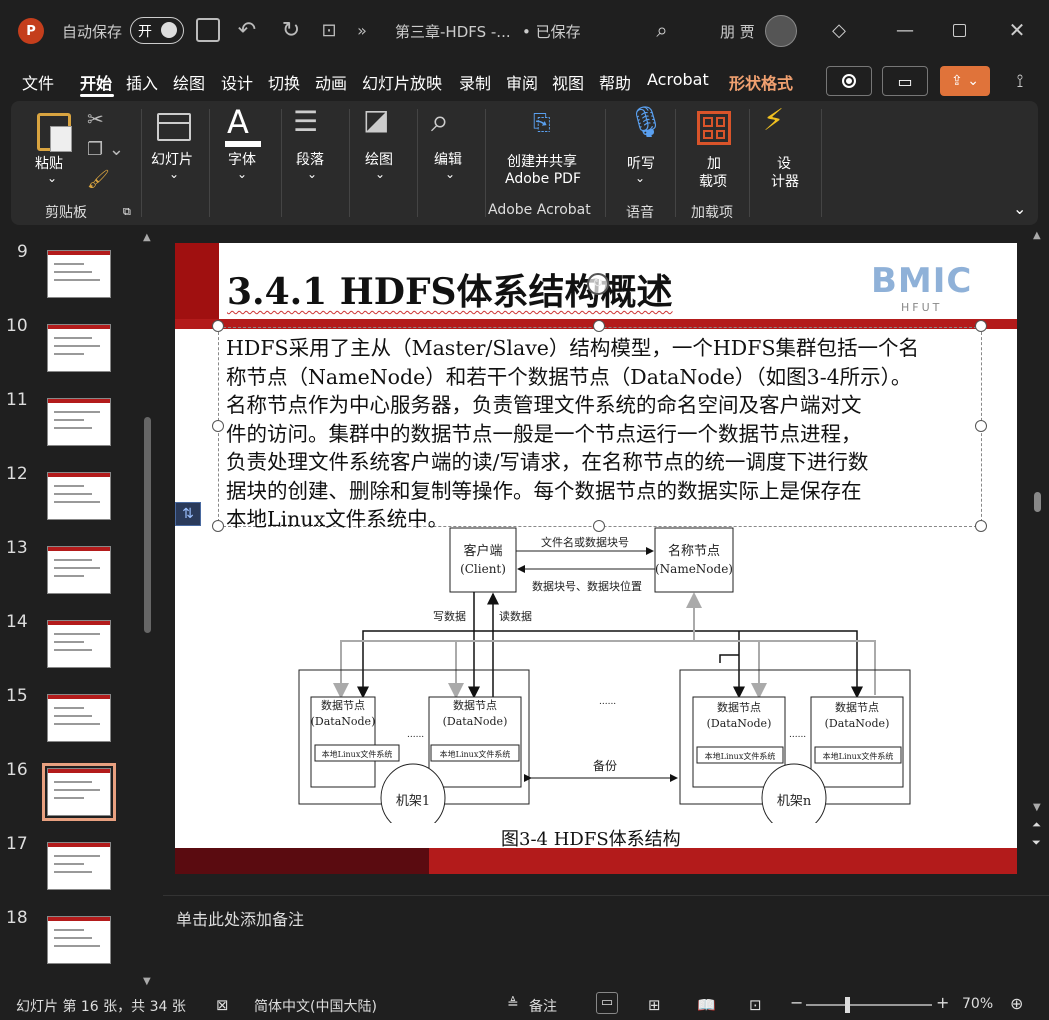  Describe the element at coordinates (977, 1004) in the screenshot. I see `zoom-level: 70%` at that location.